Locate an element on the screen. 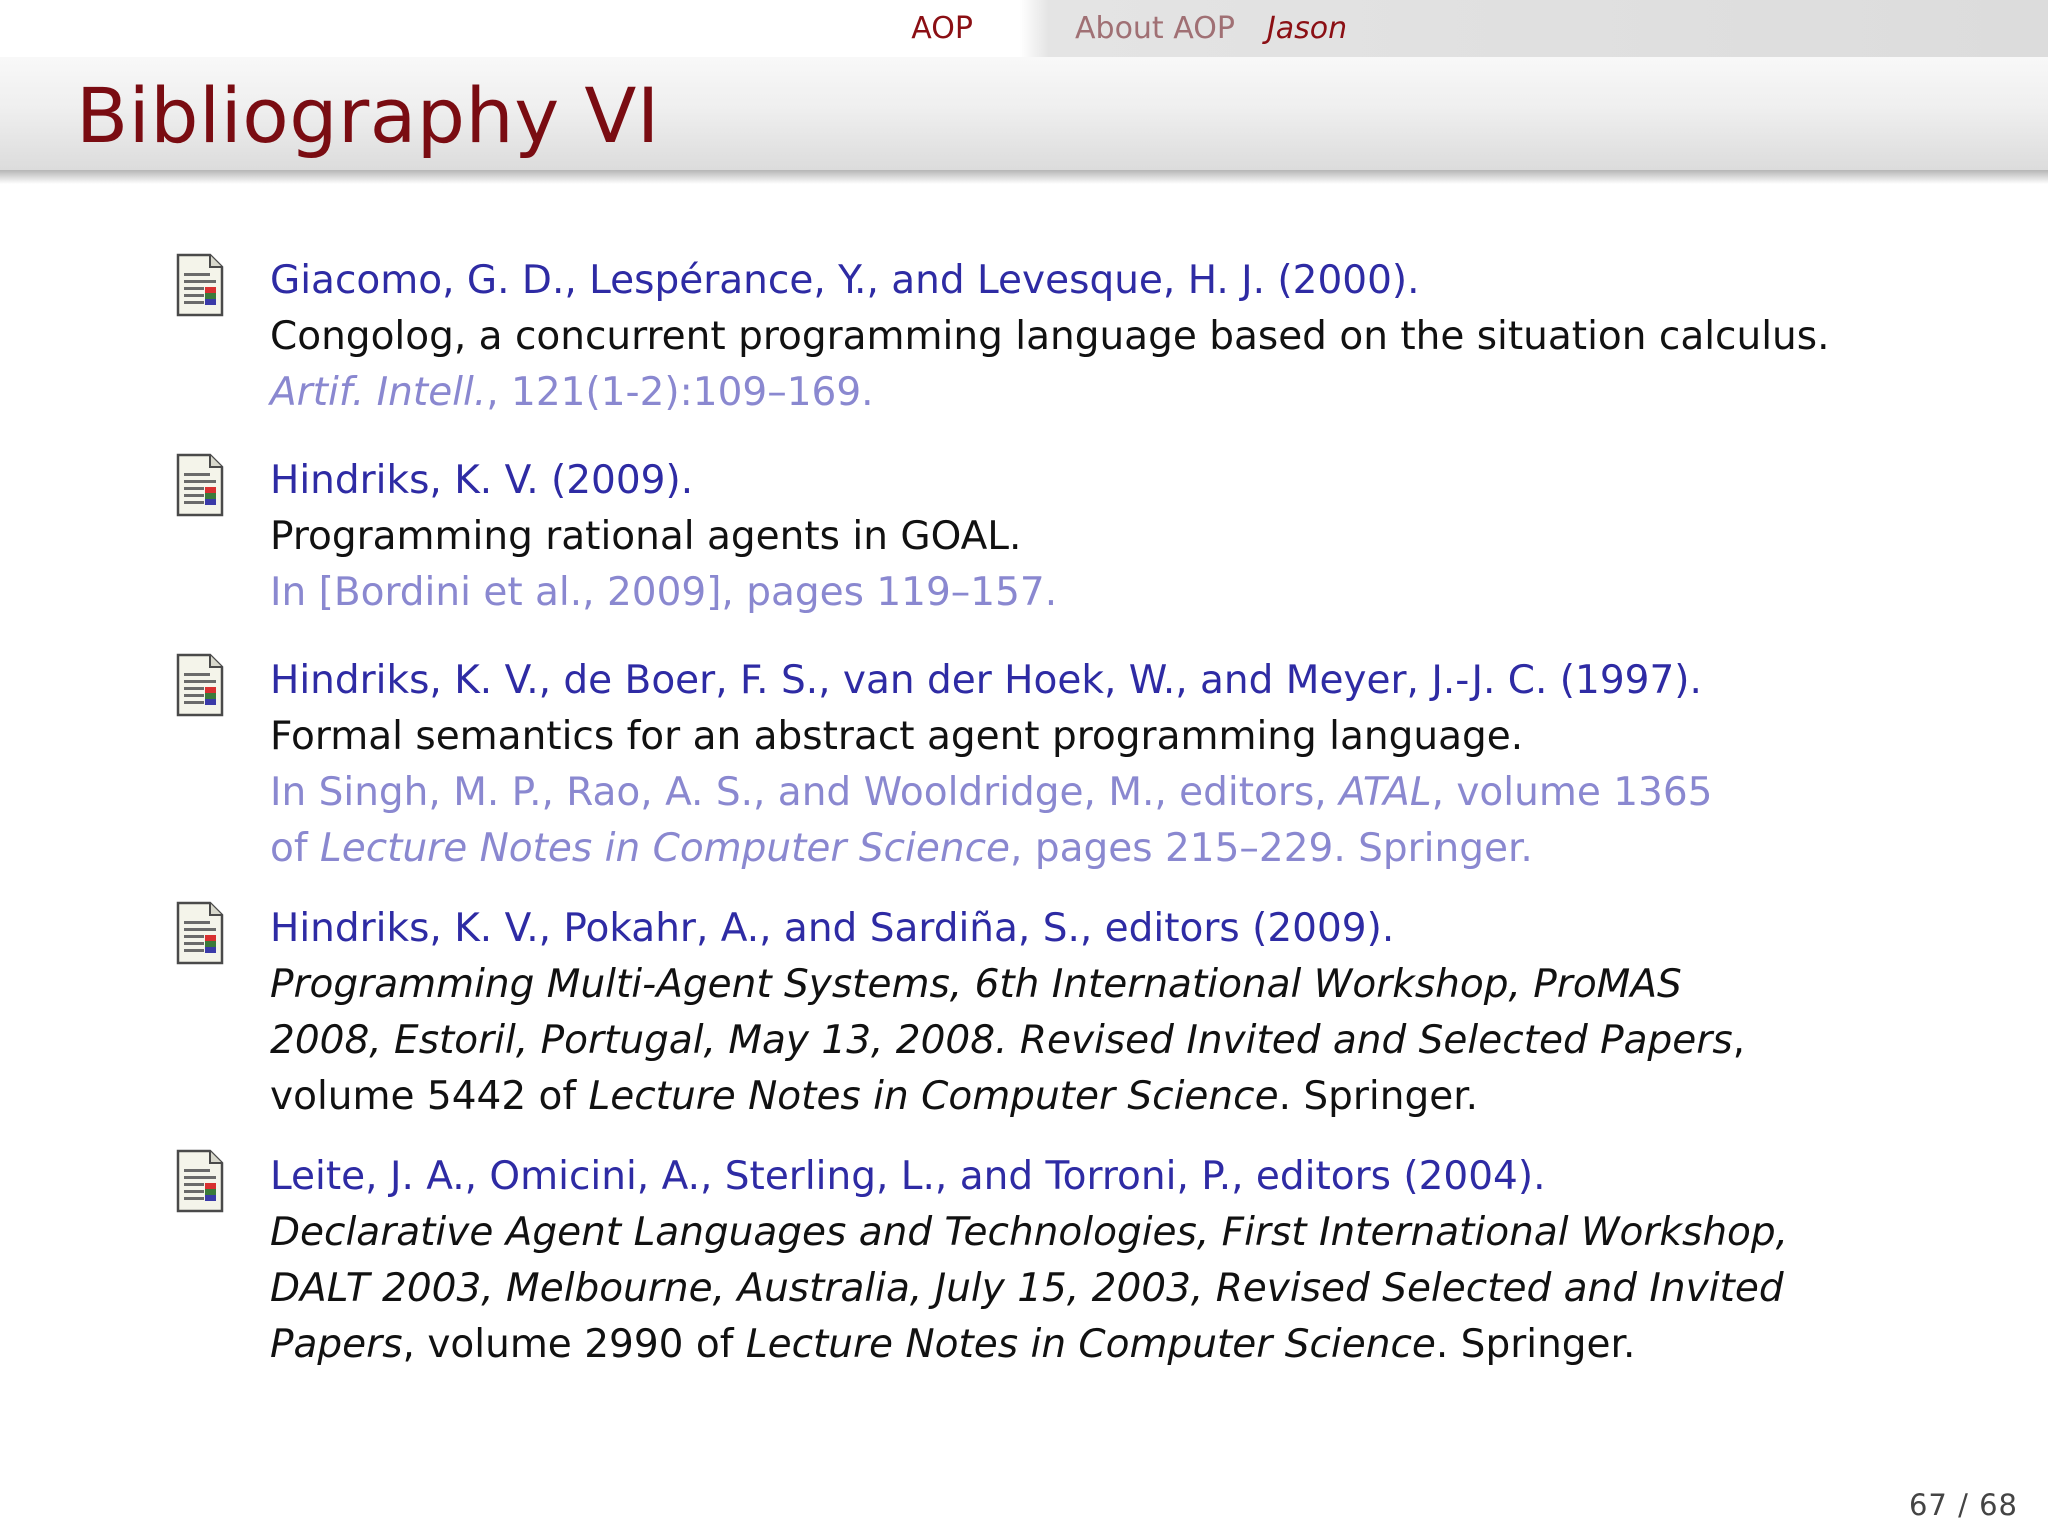 This screenshot has width=2048, height=1536. entry-pub-of: of is located at coordinates (295, 848).